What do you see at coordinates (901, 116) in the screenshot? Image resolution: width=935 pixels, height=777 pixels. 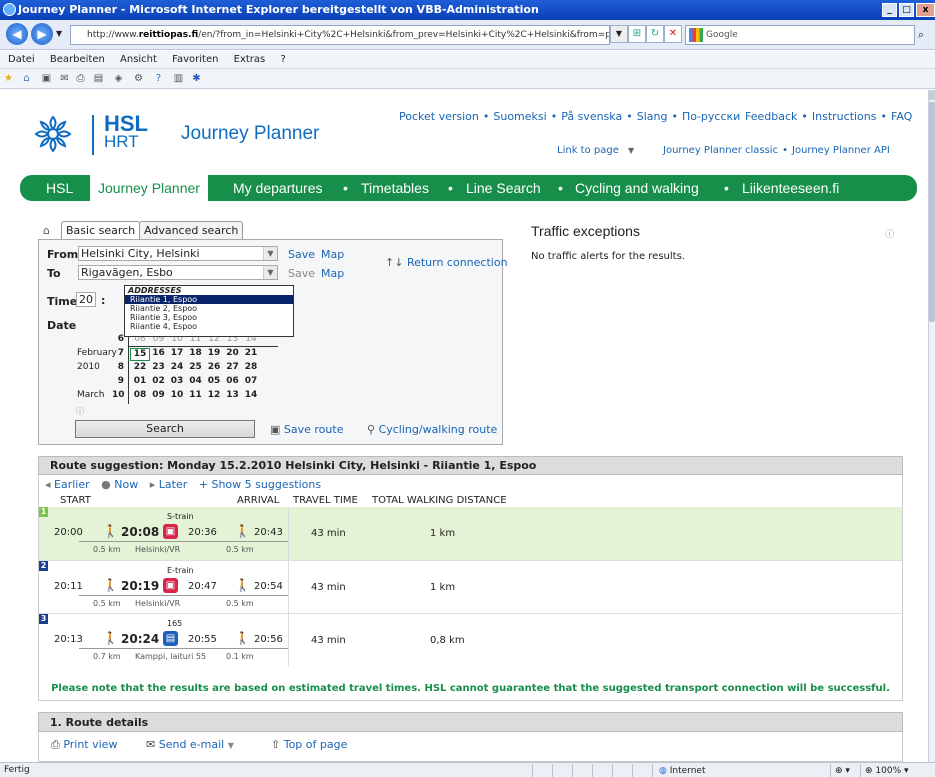 I see `faq-link: FAQ` at bounding box center [901, 116].